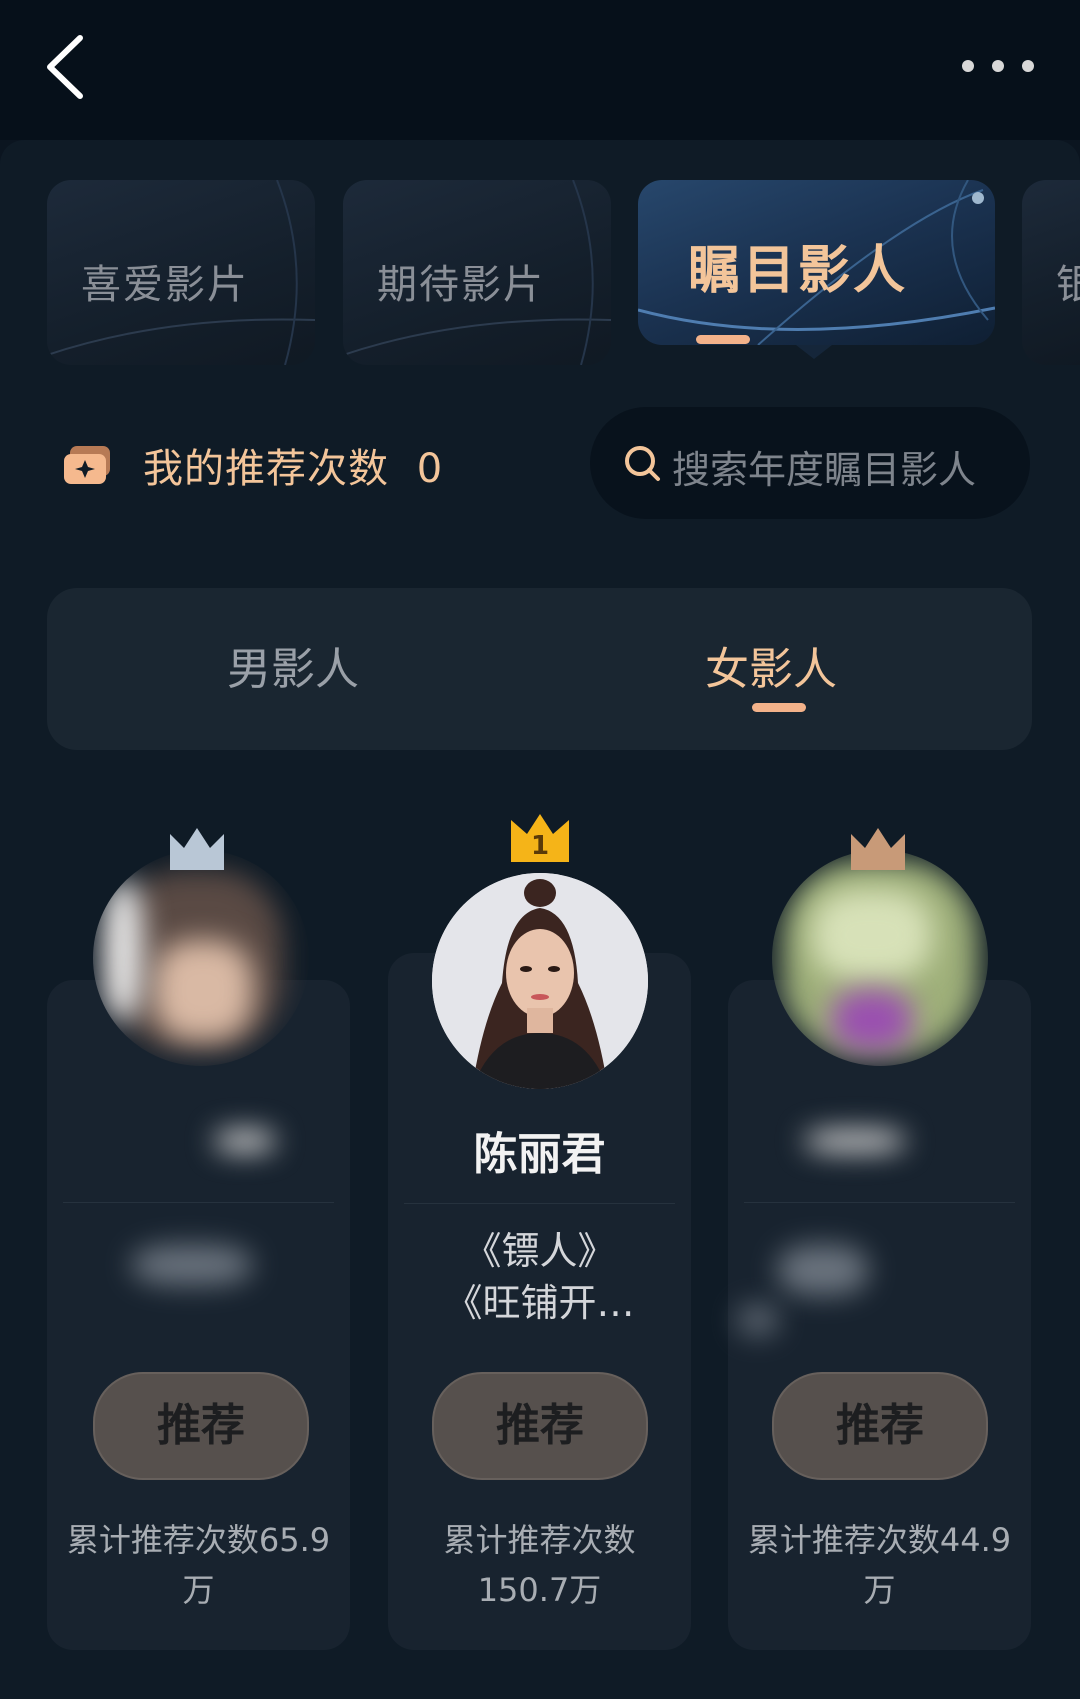 The height and width of the screenshot is (1699, 1080). What do you see at coordinates (879, 1565) in the screenshot?
I see `total-recommend: 累计推荐次数44.9 万` at bounding box center [879, 1565].